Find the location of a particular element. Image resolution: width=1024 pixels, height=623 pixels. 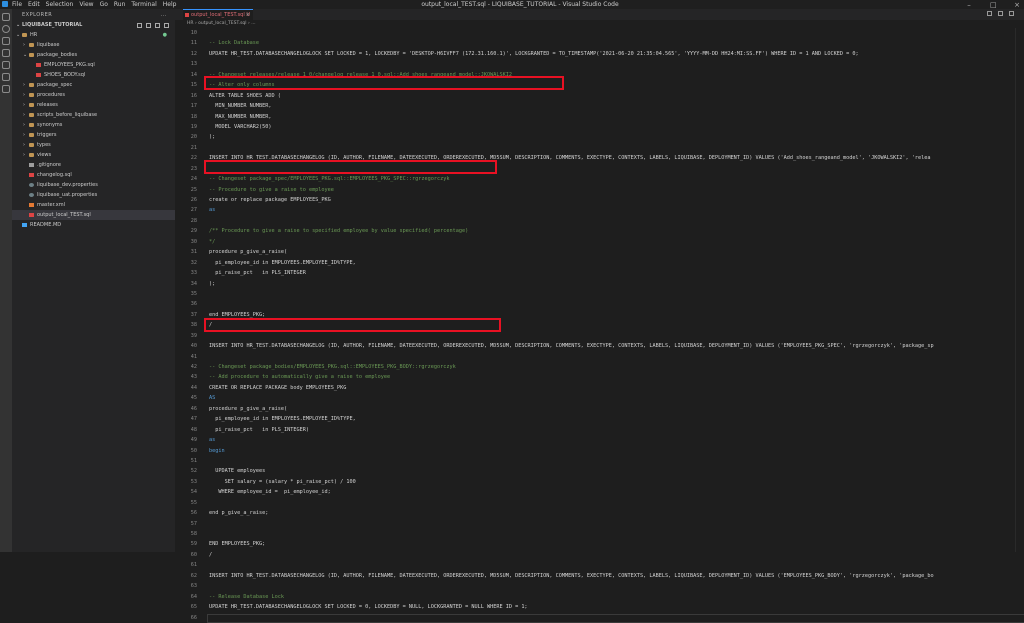

code-line: 21 is located at coordinates (599, 148).